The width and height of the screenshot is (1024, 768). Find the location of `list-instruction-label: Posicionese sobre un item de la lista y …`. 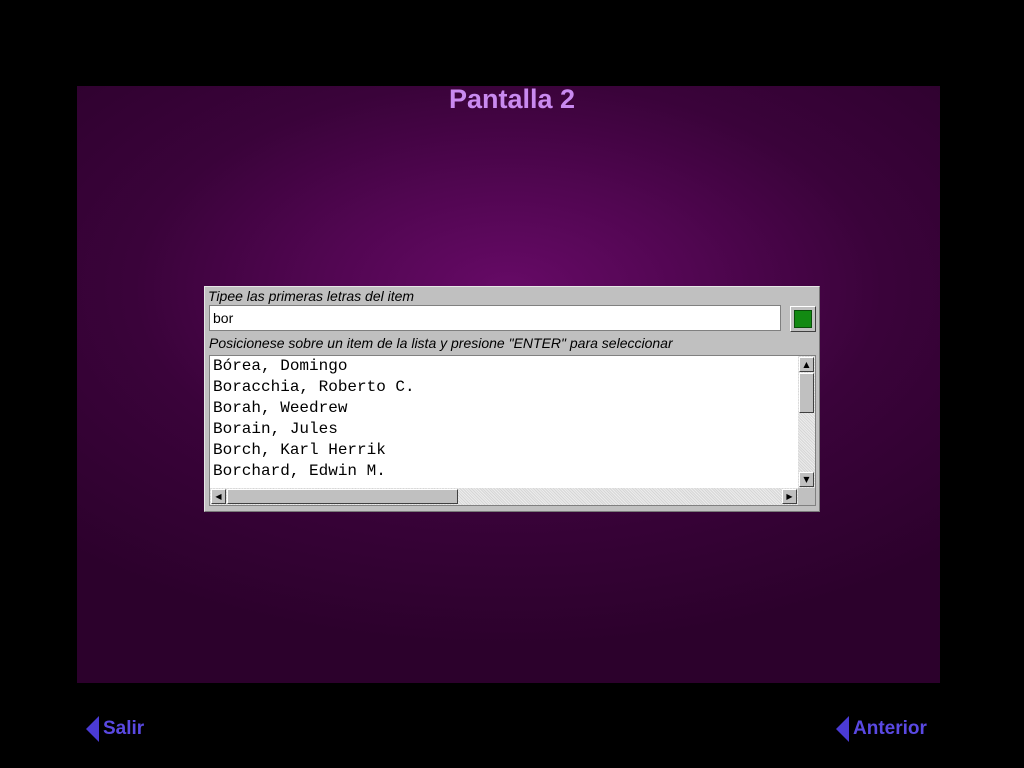

list-instruction-label: Posicionese sobre un item de la lista y … is located at coordinates (441, 343).